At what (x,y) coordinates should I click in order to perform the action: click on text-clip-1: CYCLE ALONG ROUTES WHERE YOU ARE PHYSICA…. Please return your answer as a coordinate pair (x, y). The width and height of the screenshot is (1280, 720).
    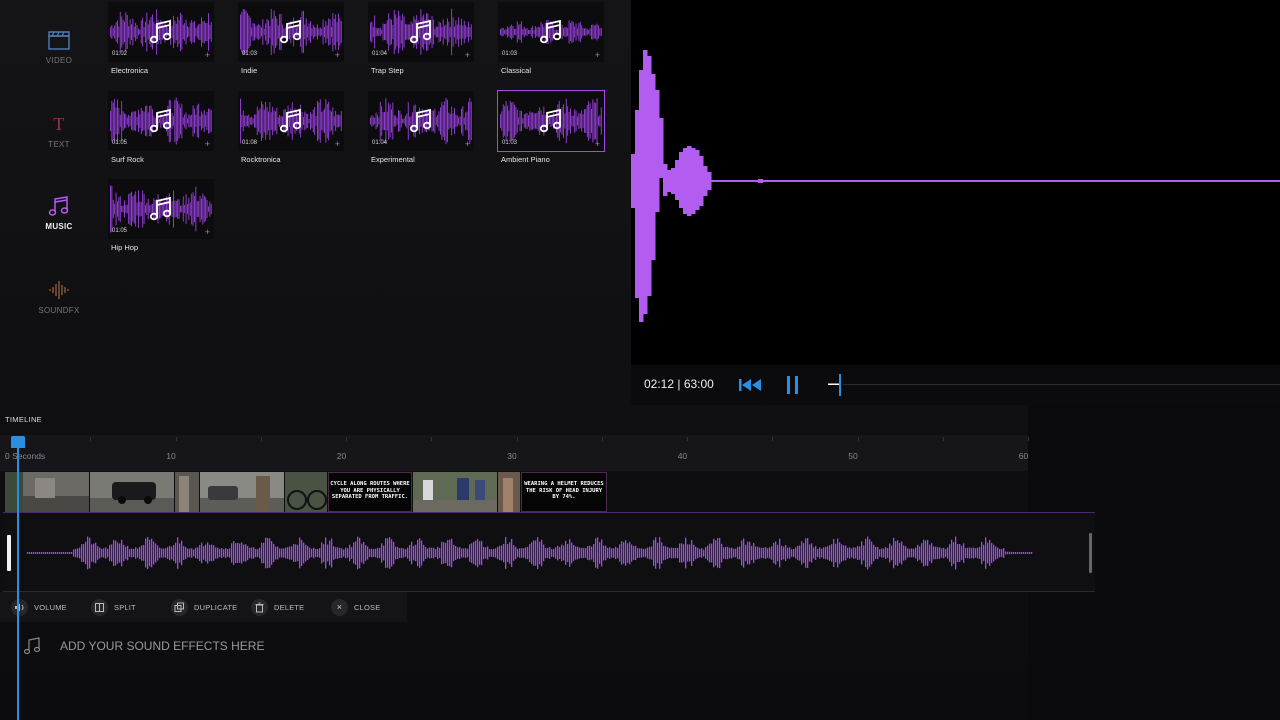
    Looking at the image, I should click on (370, 492).